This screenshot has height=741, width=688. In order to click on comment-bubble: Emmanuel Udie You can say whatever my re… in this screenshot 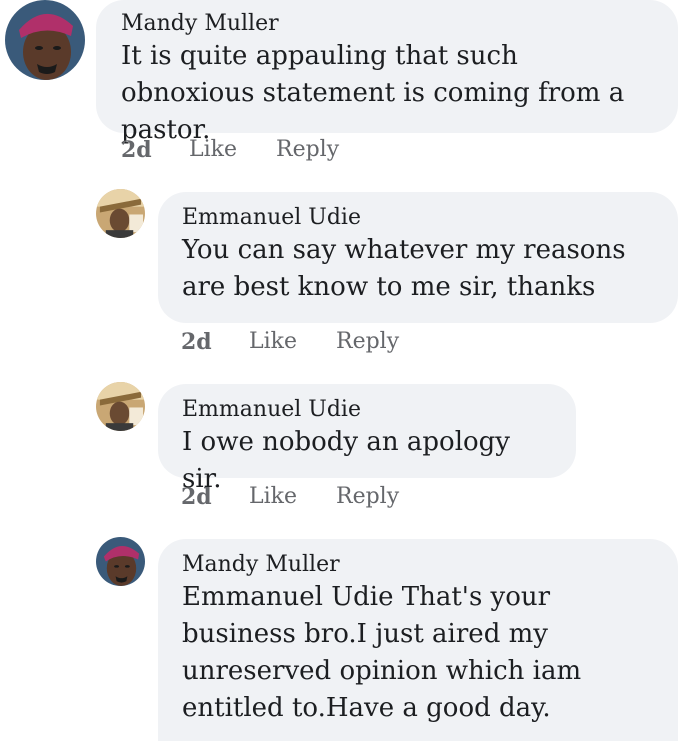, I will do `click(418, 257)`.